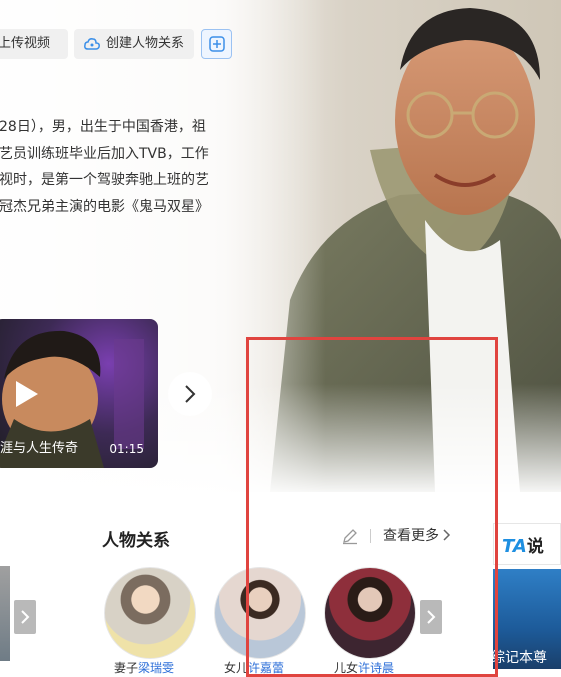 The height and width of the screenshot is (677, 561). I want to click on relation-label: 儿女许诗晨, so click(364, 667).